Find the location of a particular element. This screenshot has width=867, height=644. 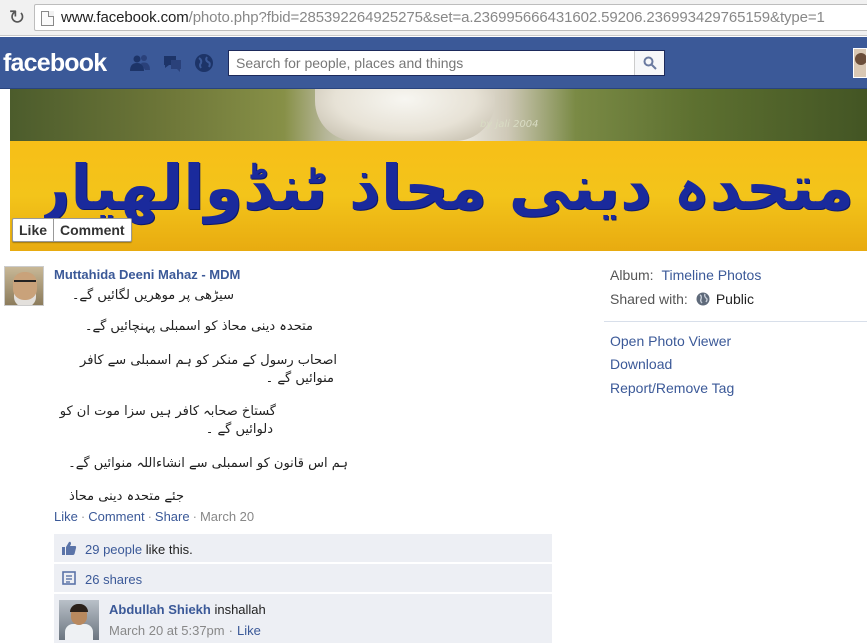

commenter-name: Abdullah Shiekh is located at coordinates (160, 609).